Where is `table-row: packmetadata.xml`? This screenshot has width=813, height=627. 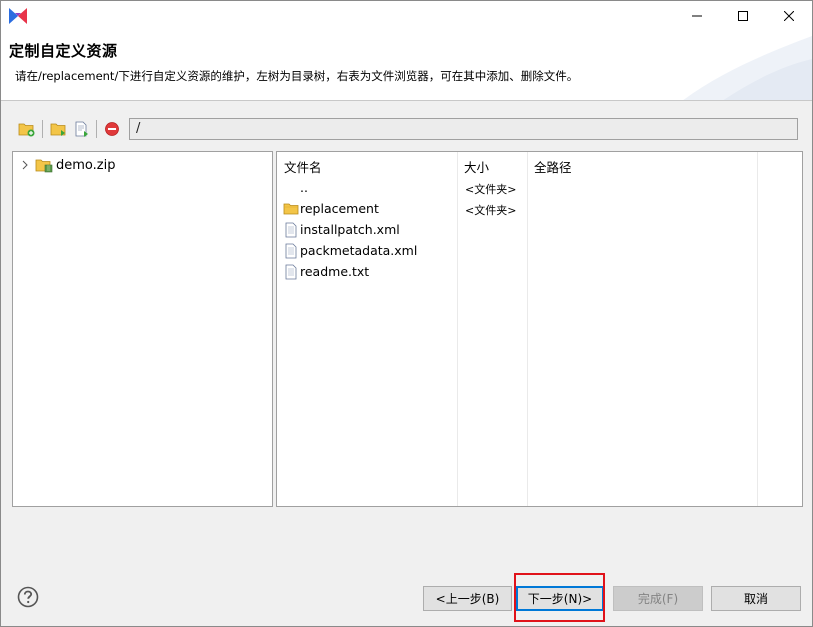 table-row: packmetadata.xml is located at coordinates (539, 251).